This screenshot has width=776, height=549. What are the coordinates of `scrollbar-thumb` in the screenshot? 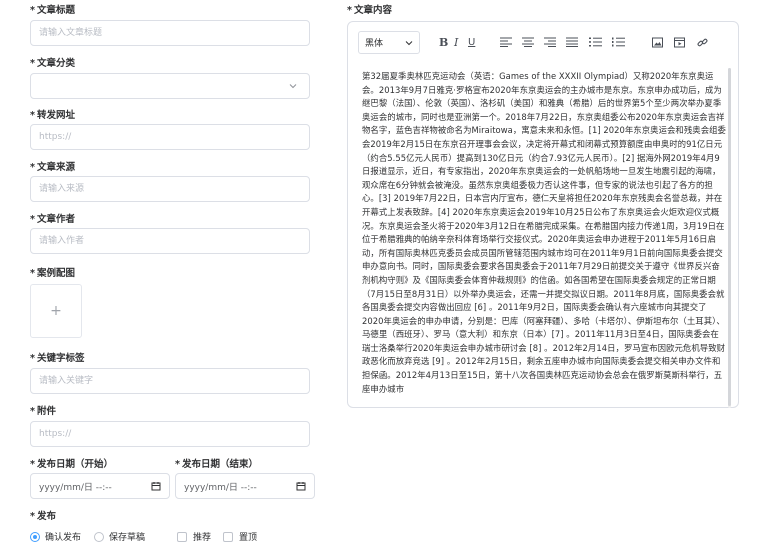 It's located at (729, 237).